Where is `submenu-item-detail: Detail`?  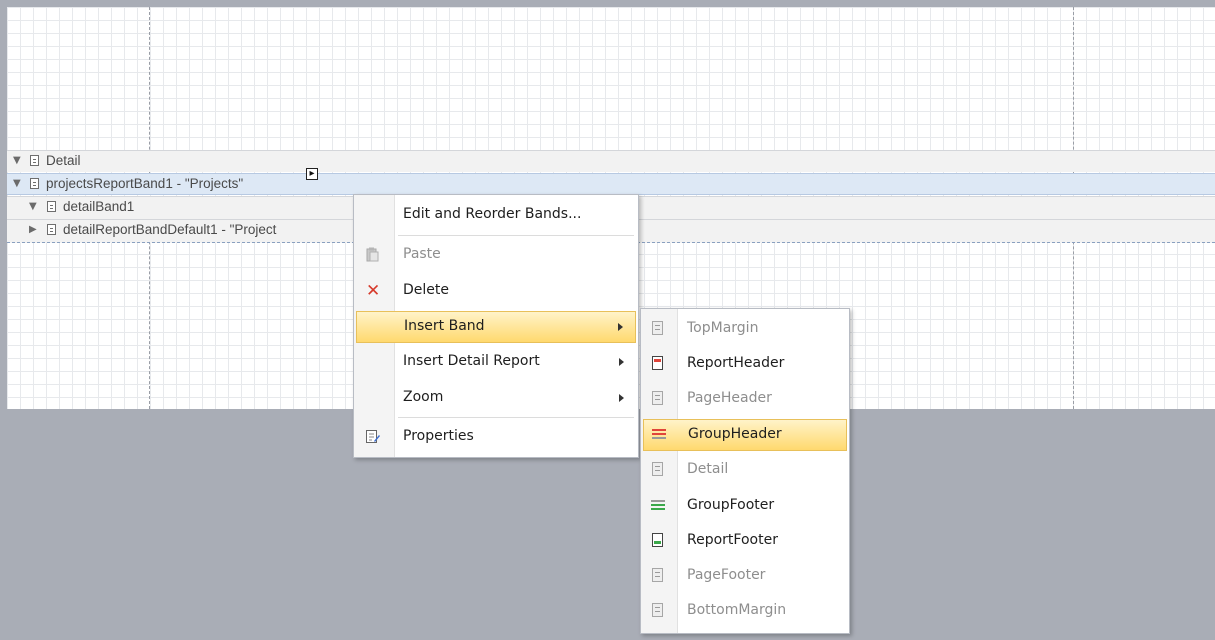
submenu-item-detail: Detail is located at coordinates (745, 470).